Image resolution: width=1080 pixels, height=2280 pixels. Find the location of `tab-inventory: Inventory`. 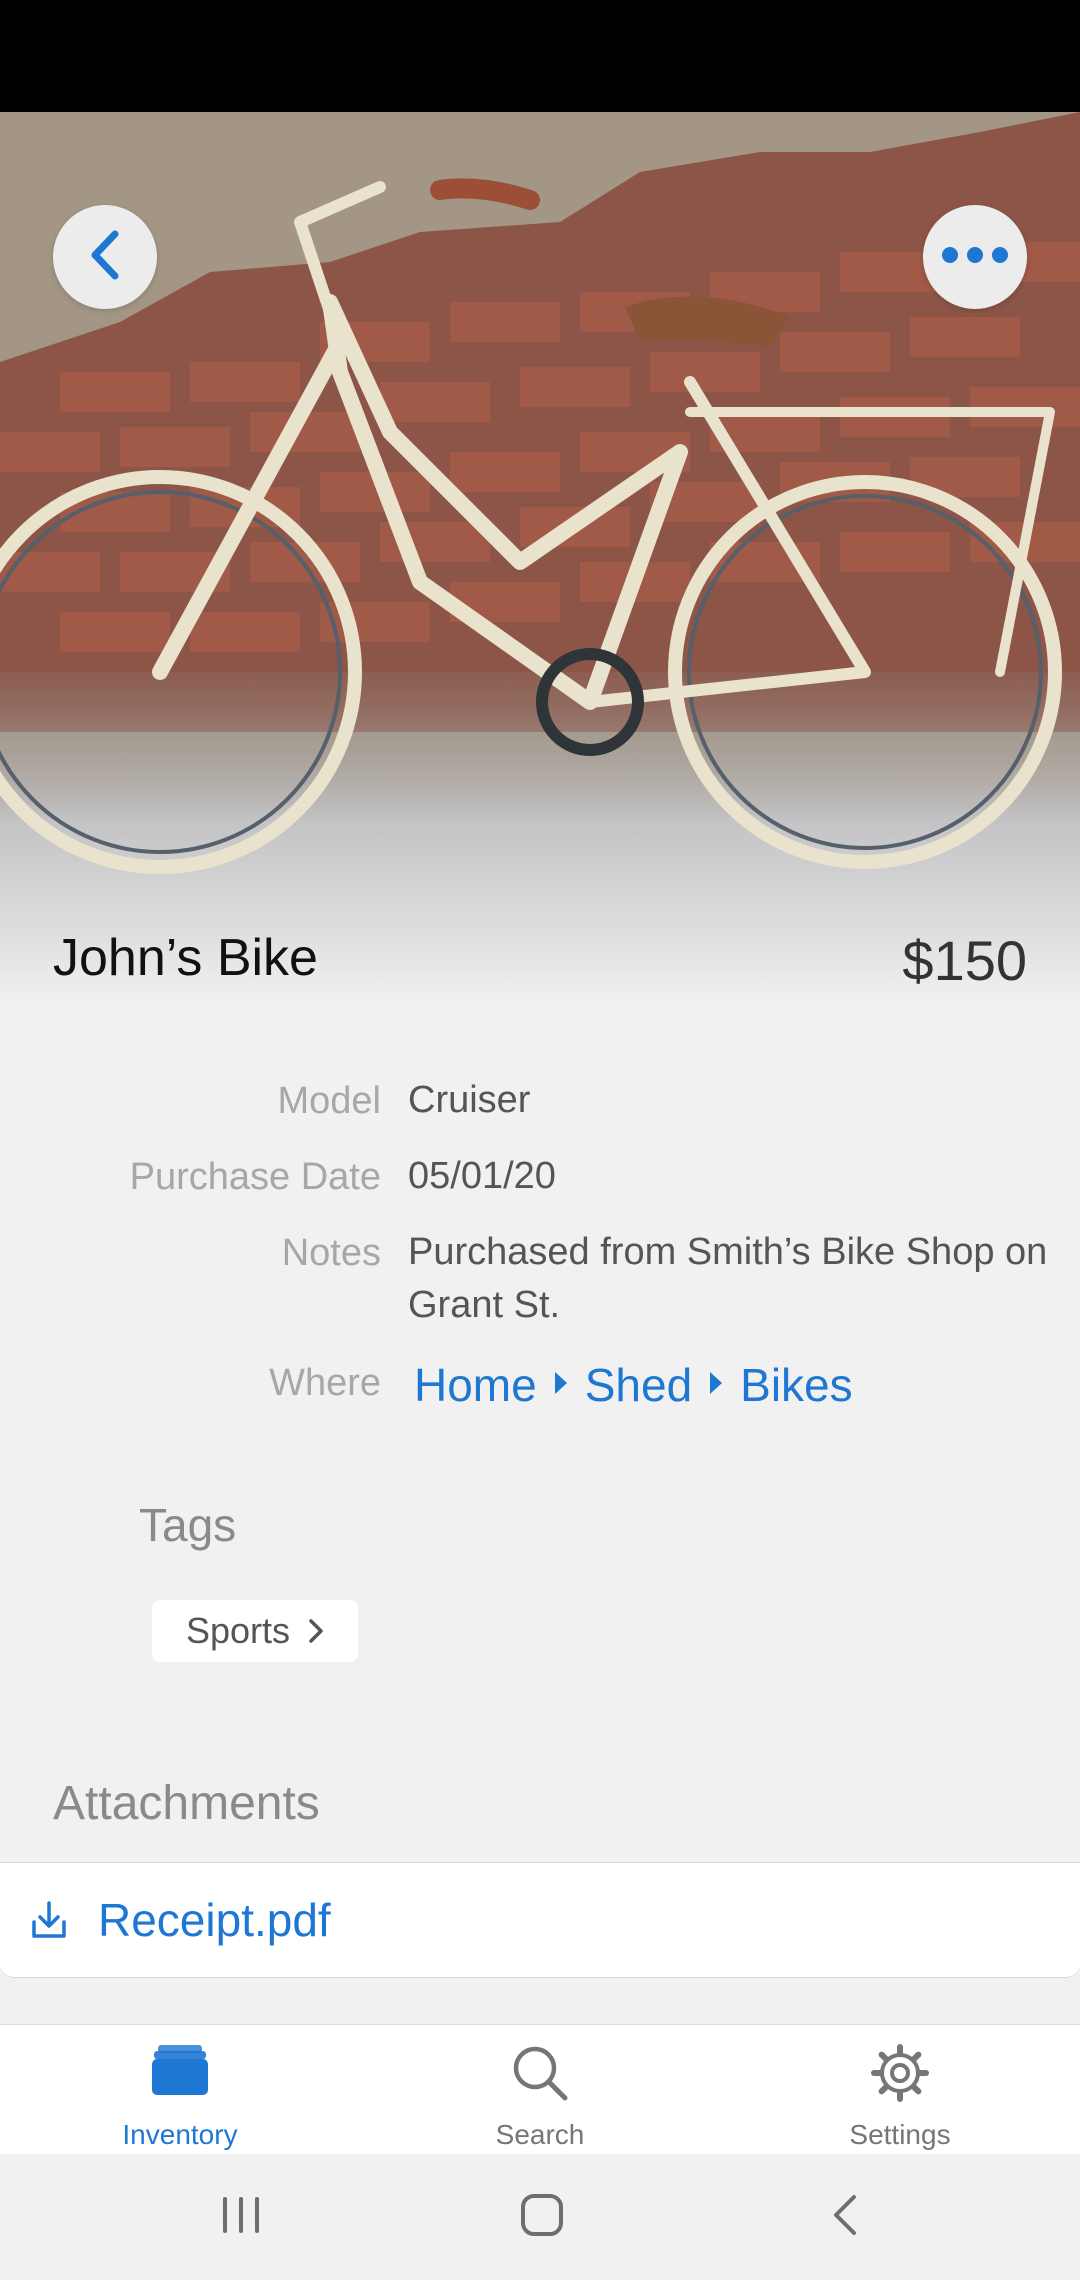

tab-inventory: Inventory is located at coordinates (180, 2090).